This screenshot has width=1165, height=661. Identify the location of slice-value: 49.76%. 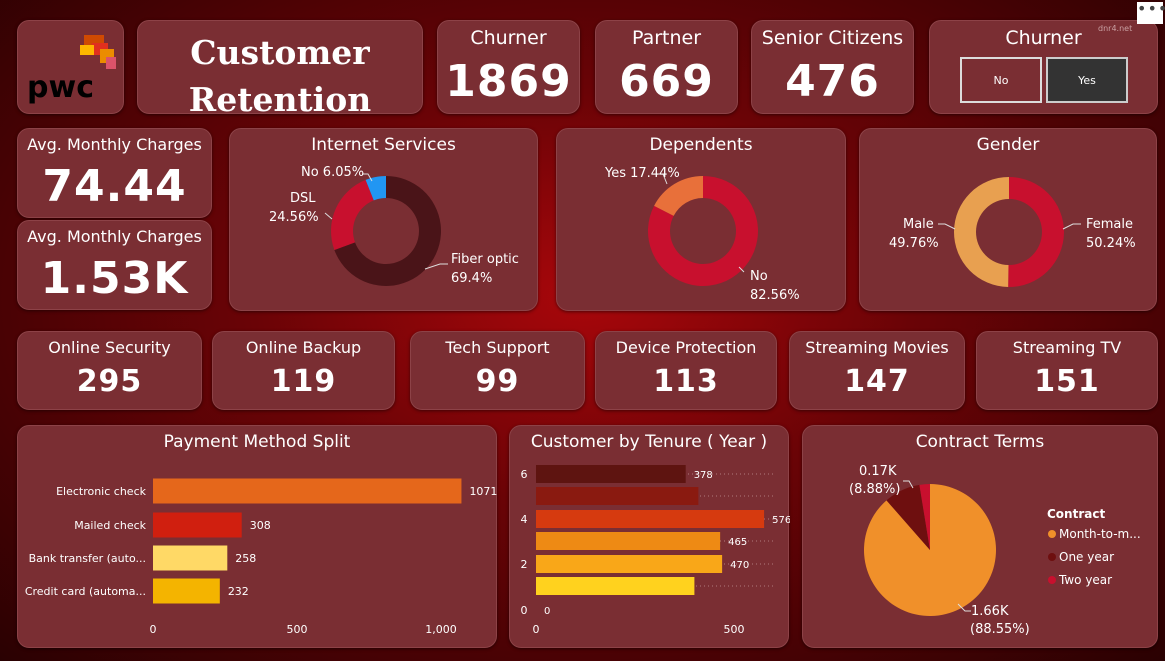
(914, 243).